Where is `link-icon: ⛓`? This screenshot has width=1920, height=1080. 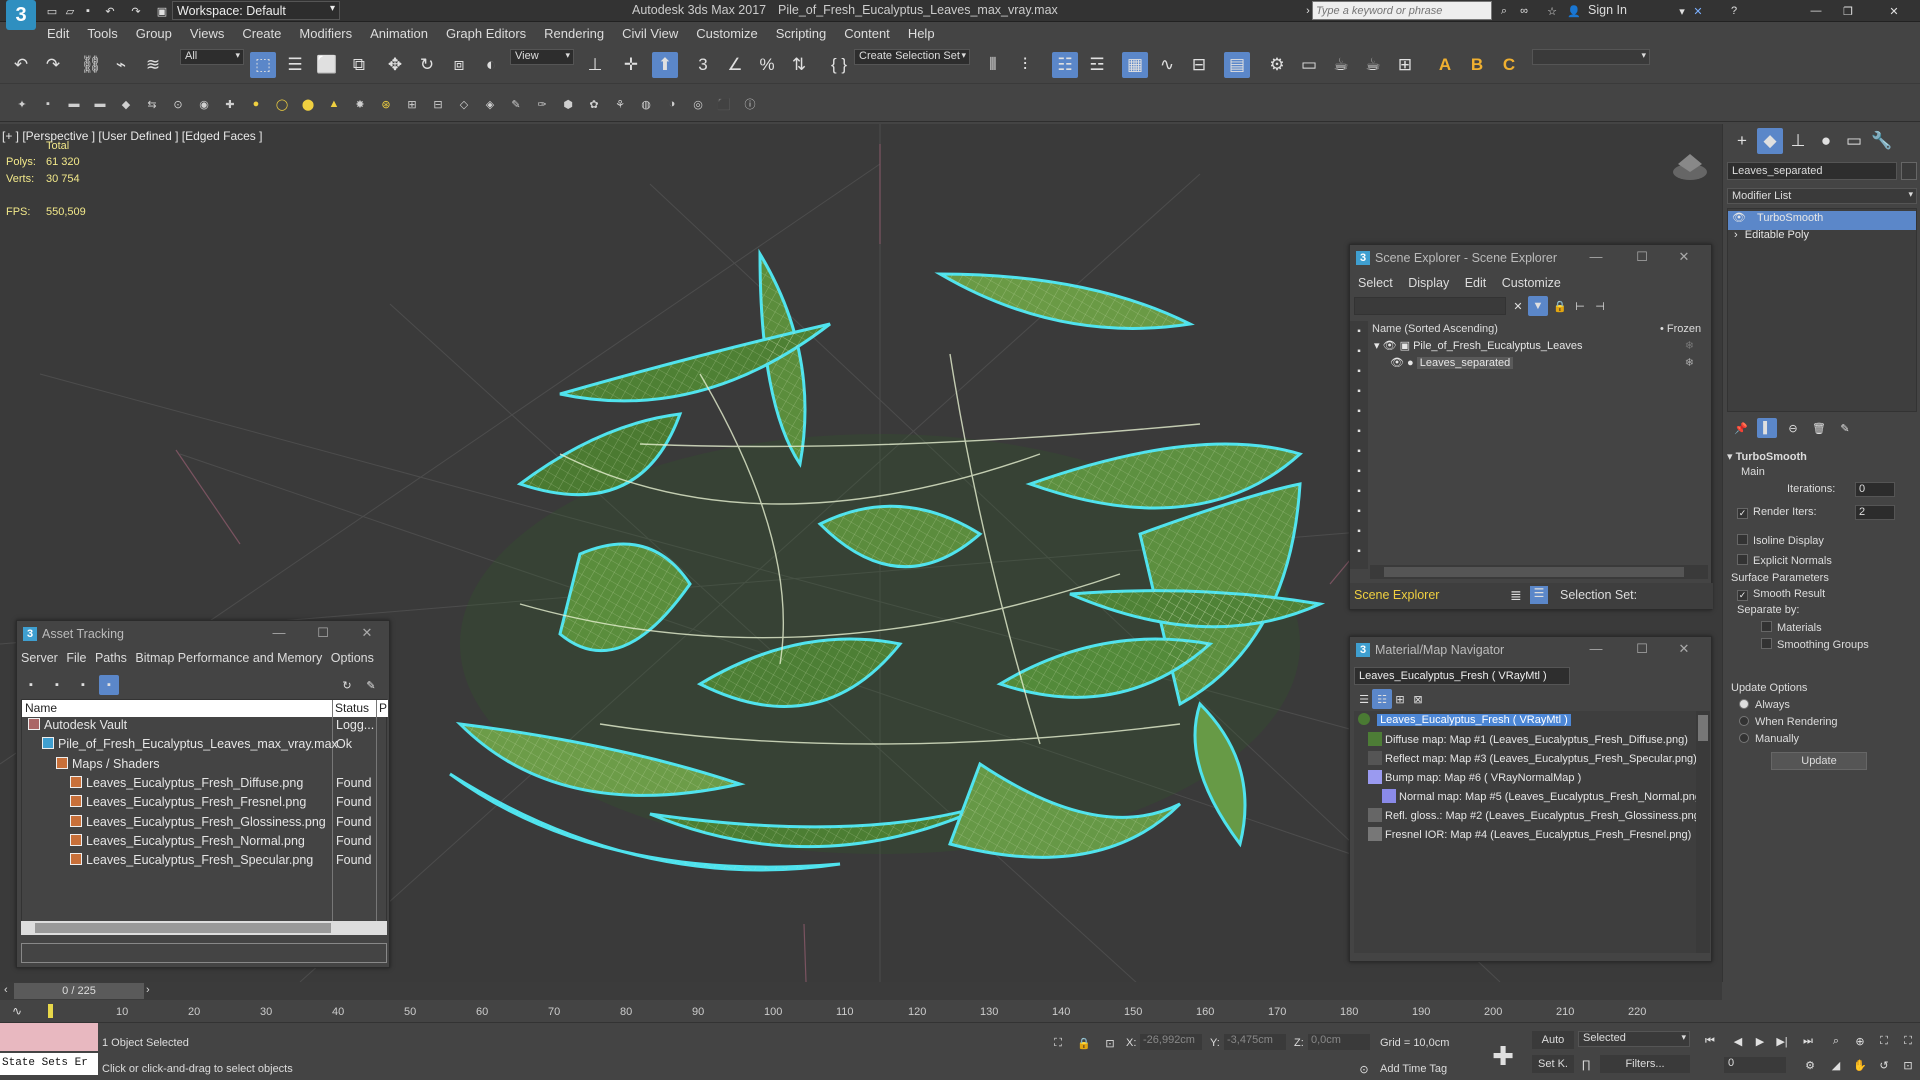
link-icon: ⛓ is located at coordinates (91, 65).